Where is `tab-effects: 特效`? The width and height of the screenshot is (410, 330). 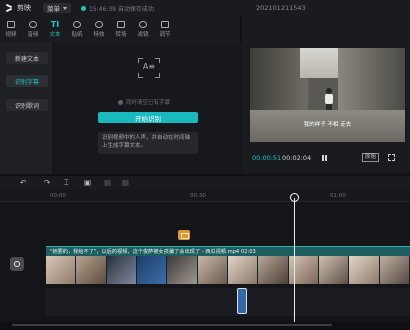
tab-effects: 特效 is located at coordinates (99, 29).